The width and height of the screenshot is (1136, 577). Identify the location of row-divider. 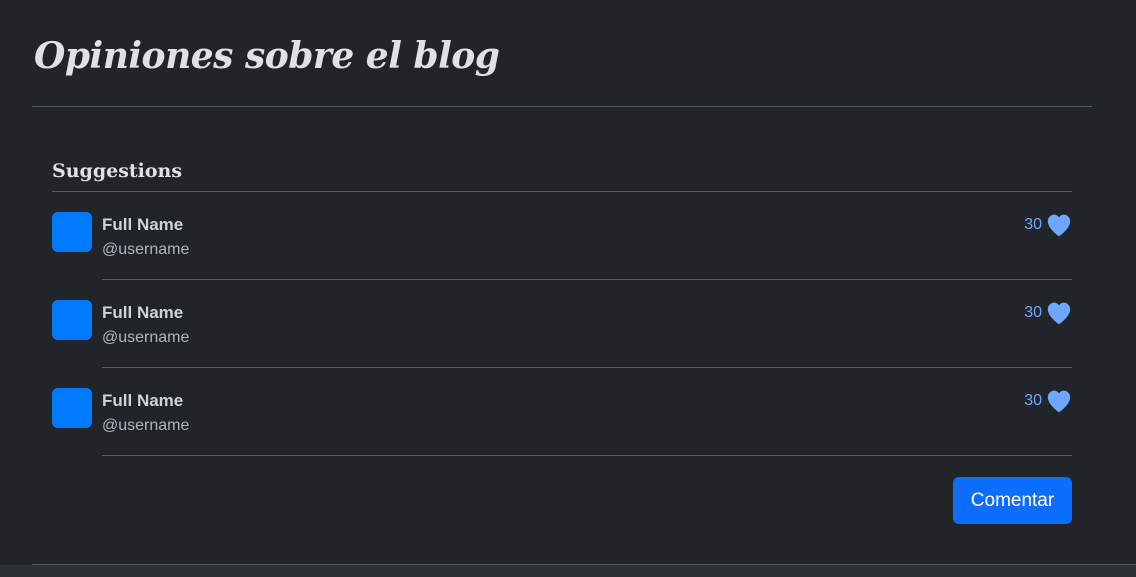
(587, 455).